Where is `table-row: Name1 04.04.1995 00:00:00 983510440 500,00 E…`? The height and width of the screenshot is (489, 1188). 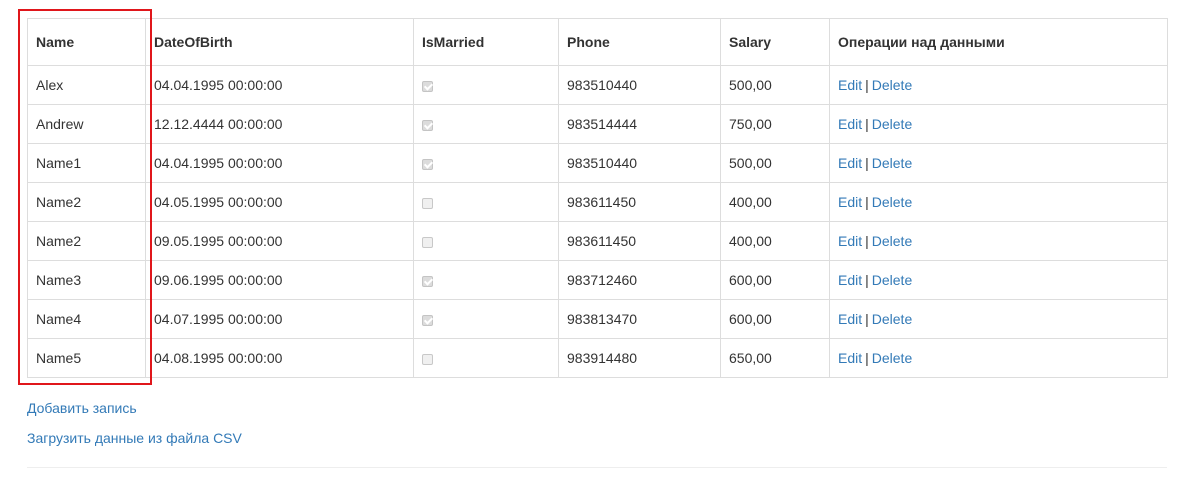 table-row: Name1 04.04.1995 00:00:00 983510440 500,00 E… is located at coordinates (597, 163).